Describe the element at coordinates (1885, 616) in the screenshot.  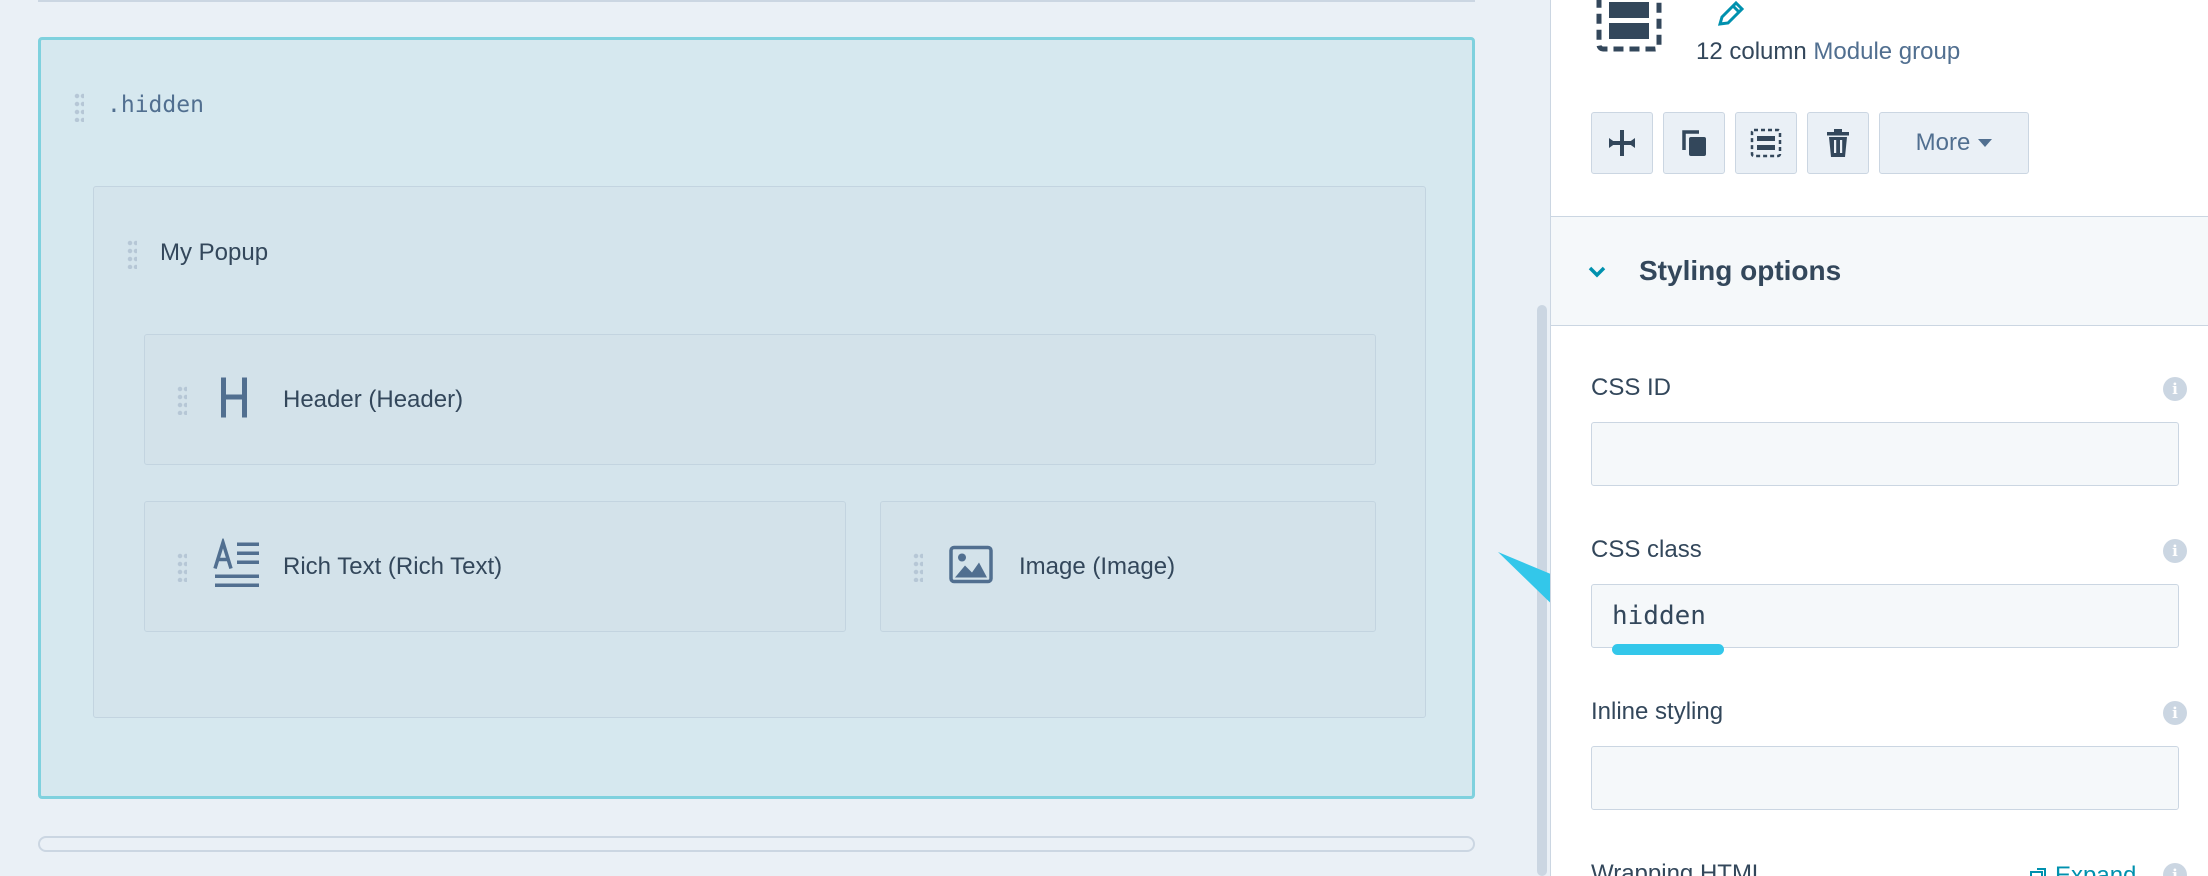
I see `css-class-input` at that location.